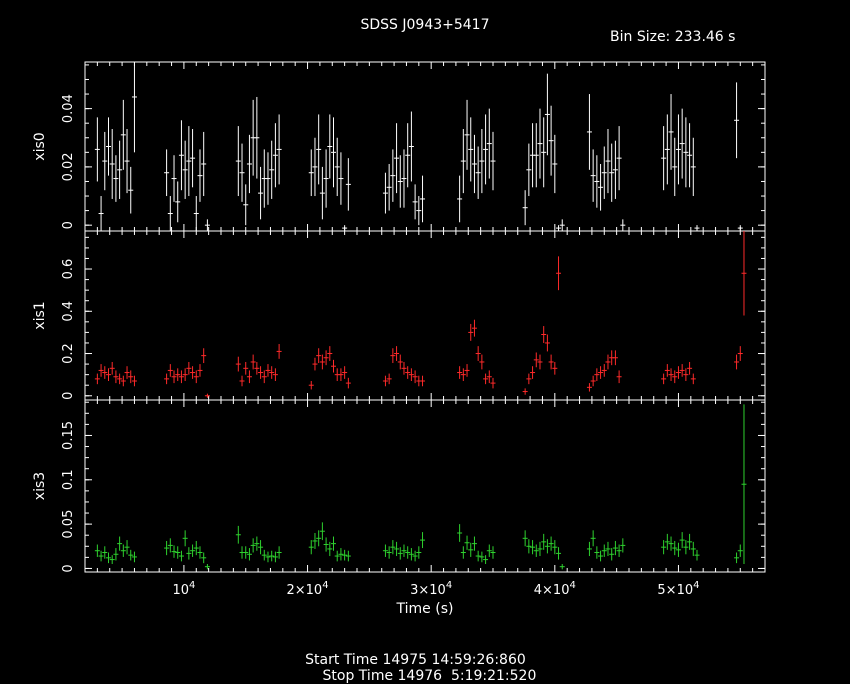  Describe the element at coordinates (183, 589) in the screenshot. I see `x-tick-label: 104` at that location.